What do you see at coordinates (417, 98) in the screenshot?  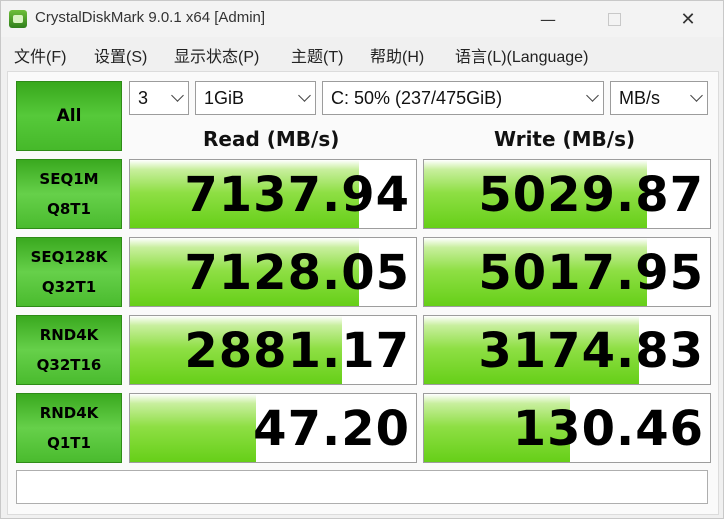 I see `drive-value: C: 50% (237/475GiB)` at bounding box center [417, 98].